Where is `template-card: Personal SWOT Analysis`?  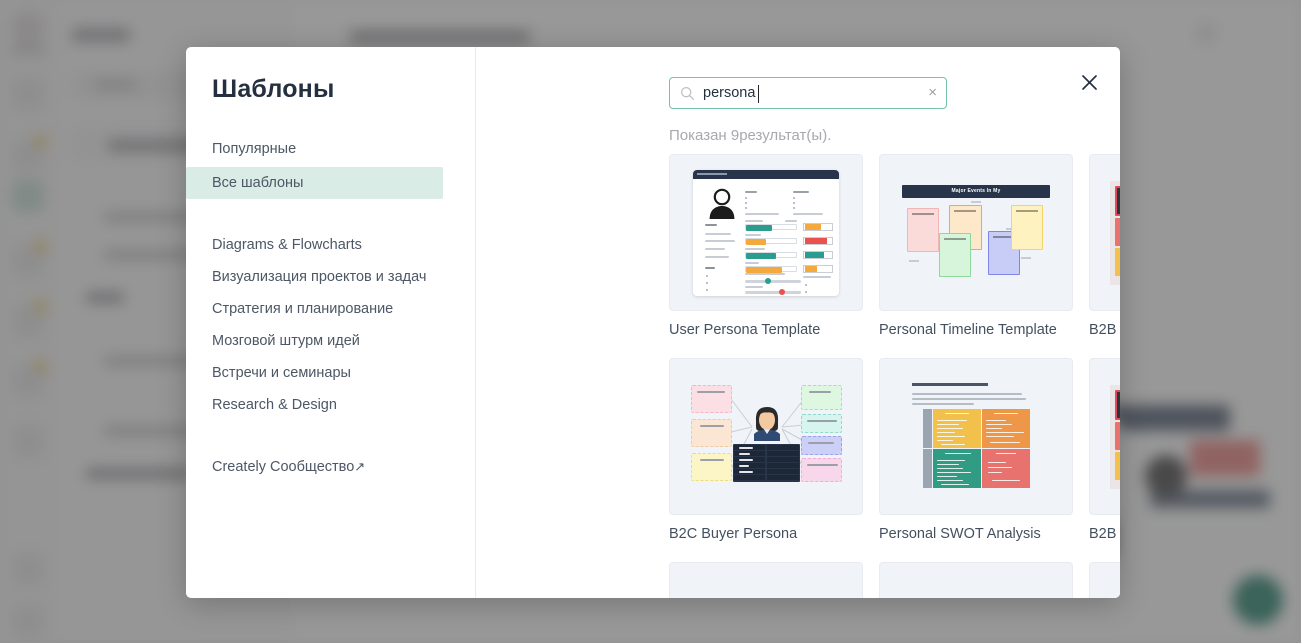 template-card: Personal SWOT Analysis is located at coordinates (982, 460).